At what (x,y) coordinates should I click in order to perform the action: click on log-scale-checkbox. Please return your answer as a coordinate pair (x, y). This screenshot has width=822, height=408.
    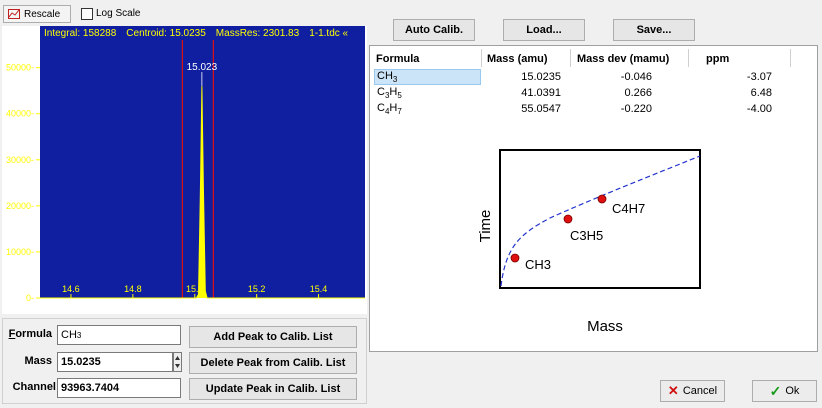
    Looking at the image, I should click on (87, 14).